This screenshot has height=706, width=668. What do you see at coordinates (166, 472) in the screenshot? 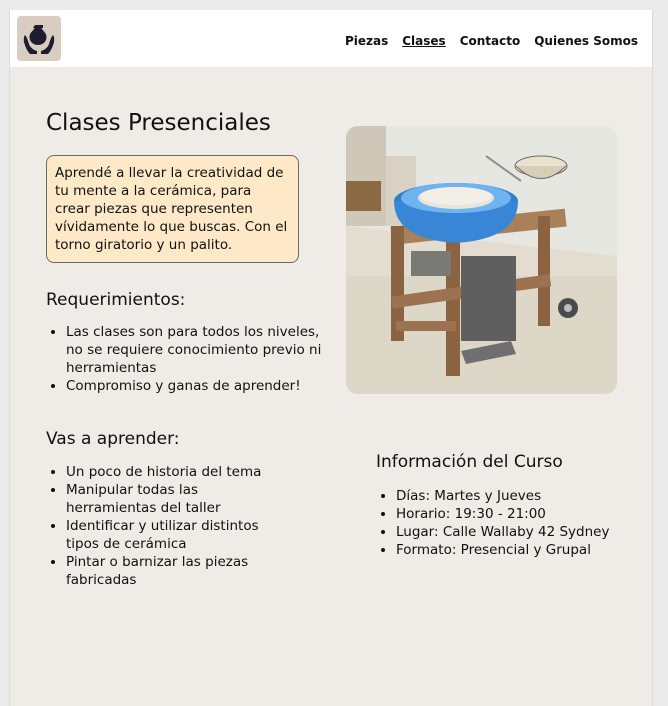
I see `list-item: Un poco de historia del tema` at bounding box center [166, 472].